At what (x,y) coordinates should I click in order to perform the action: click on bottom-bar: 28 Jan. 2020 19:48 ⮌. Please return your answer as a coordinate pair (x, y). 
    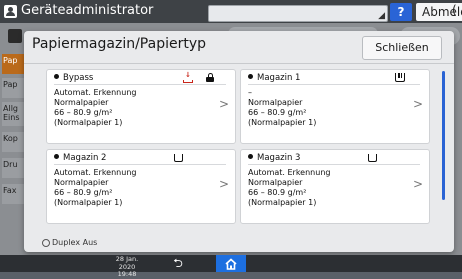
    Looking at the image, I should click on (231, 266).